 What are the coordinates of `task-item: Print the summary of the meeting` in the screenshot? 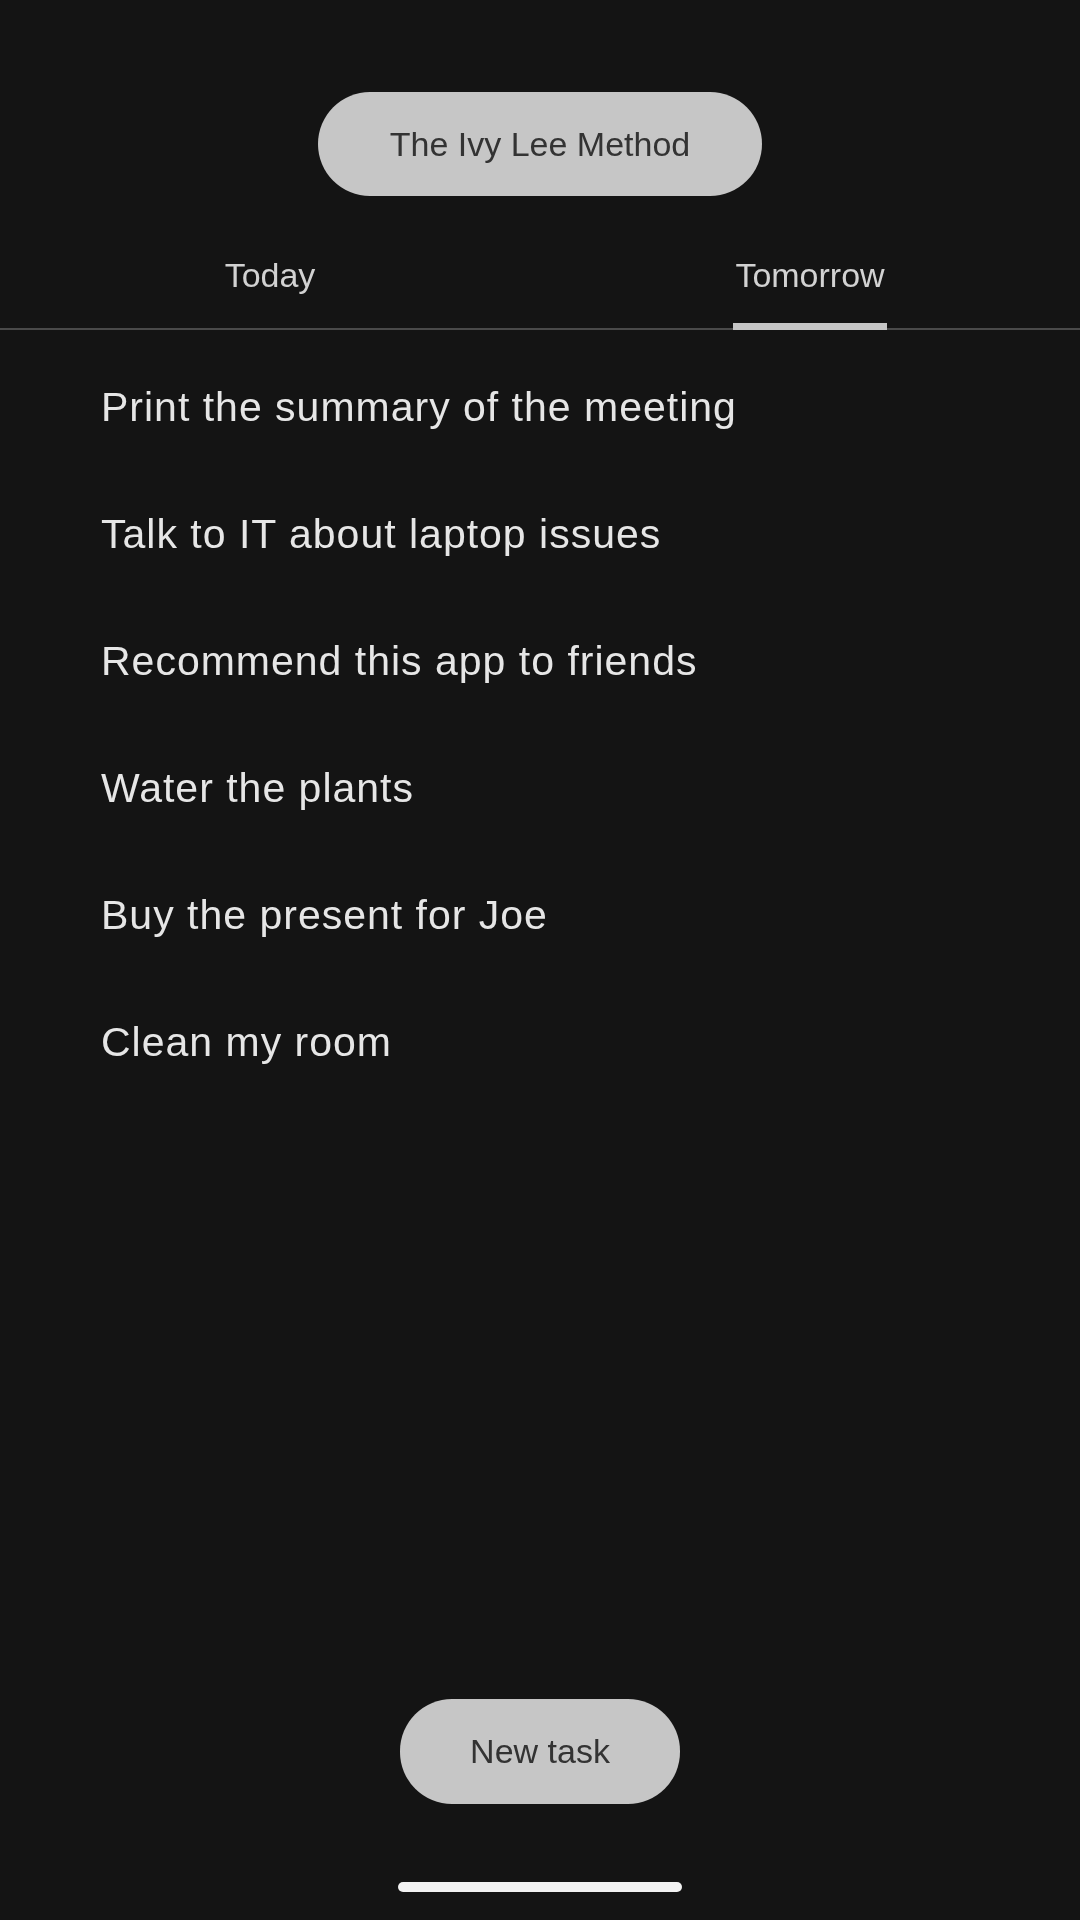 It's located at (419, 407).